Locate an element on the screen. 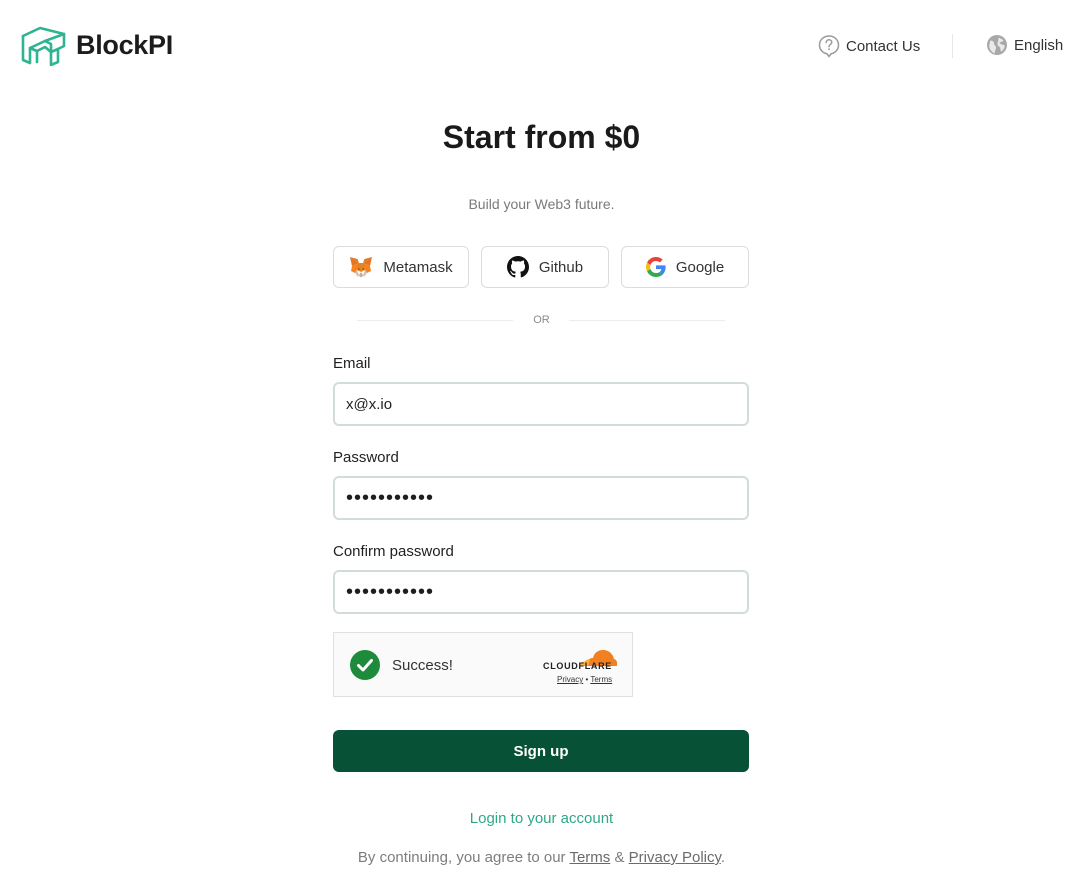 The height and width of the screenshot is (887, 1083). google-icon is located at coordinates (655, 267).